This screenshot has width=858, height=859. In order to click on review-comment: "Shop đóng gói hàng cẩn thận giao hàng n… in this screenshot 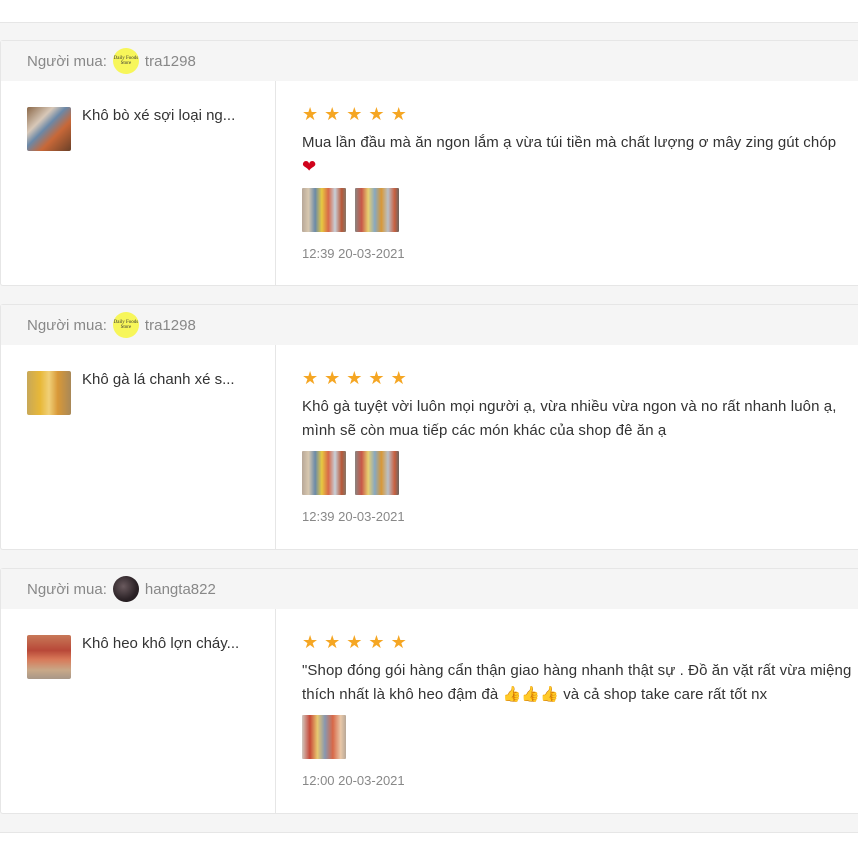, I will do `click(578, 683)`.